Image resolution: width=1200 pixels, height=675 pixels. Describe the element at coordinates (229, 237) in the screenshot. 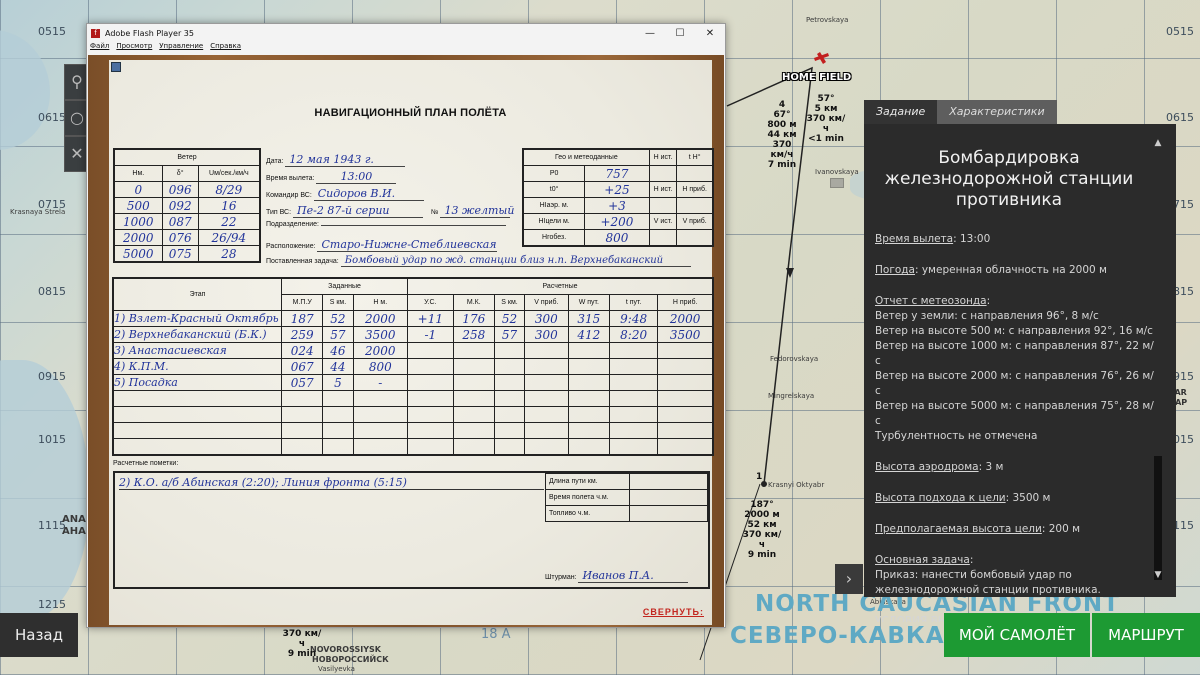

I see `wind-cell: 26/94` at that location.